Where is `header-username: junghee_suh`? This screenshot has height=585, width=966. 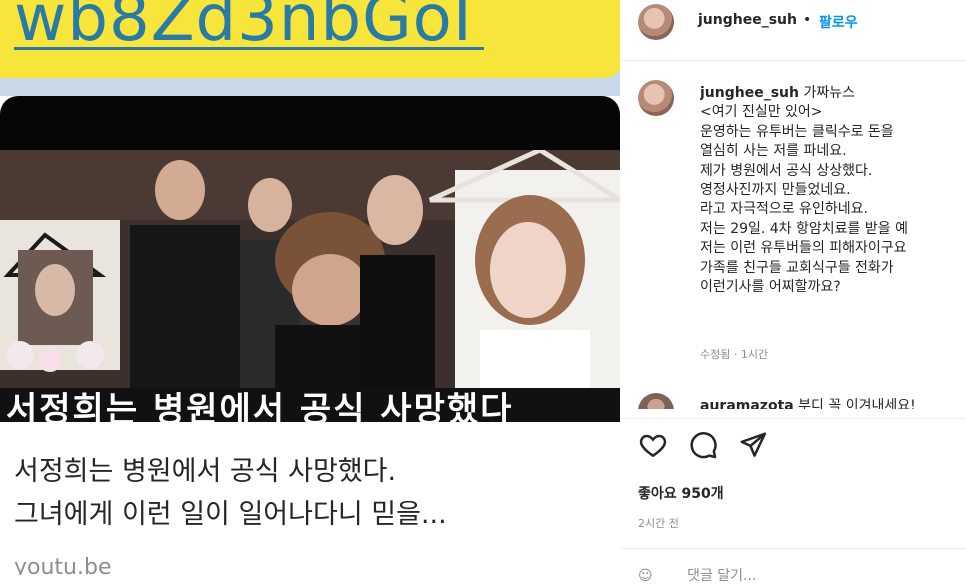 header-username: junghee_suh is located at coordinates (747, 20).